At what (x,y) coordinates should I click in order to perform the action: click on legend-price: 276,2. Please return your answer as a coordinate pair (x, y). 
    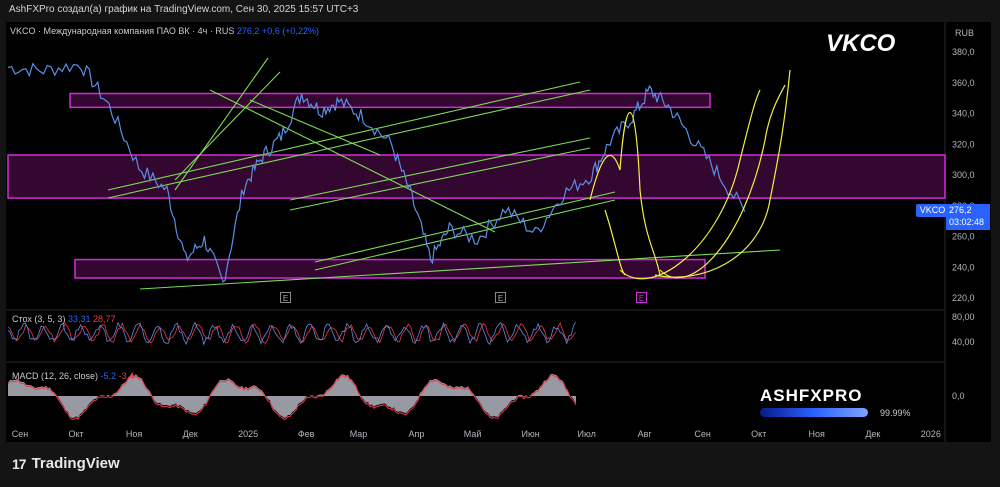
    Looking at the image, I should click on (248, 31).